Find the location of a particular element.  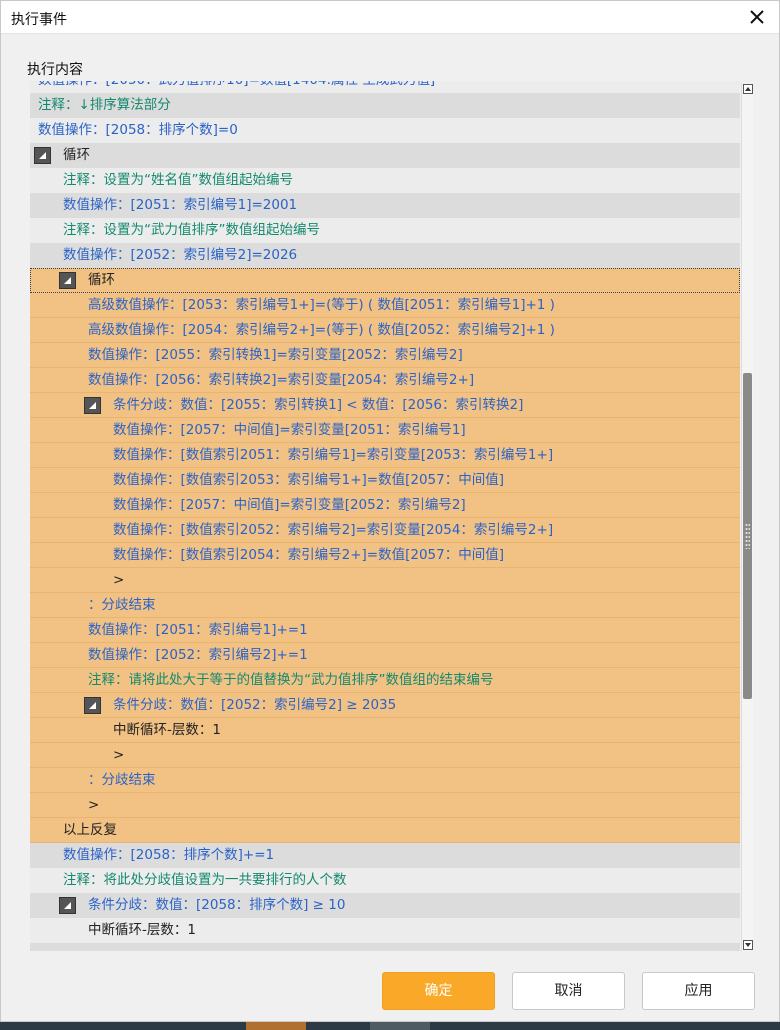

command-row: 注释：设置为“姓名值”数值组起始编号 is located at coordinates (385, 180).